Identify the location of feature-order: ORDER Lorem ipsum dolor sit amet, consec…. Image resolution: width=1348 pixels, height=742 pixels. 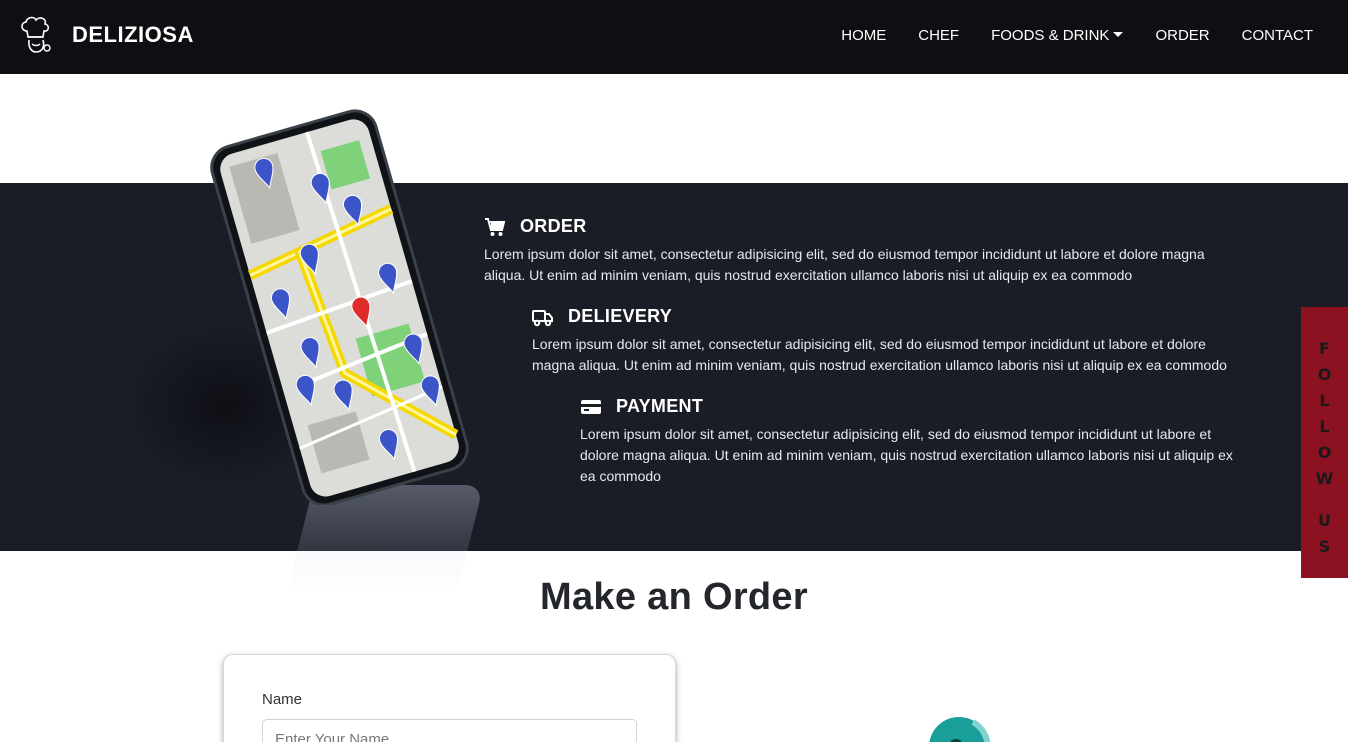
(864, 251).